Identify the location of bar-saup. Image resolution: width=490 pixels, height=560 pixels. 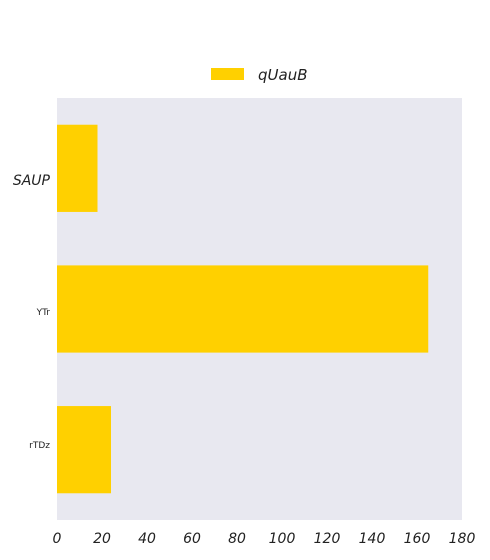
(77, 168).